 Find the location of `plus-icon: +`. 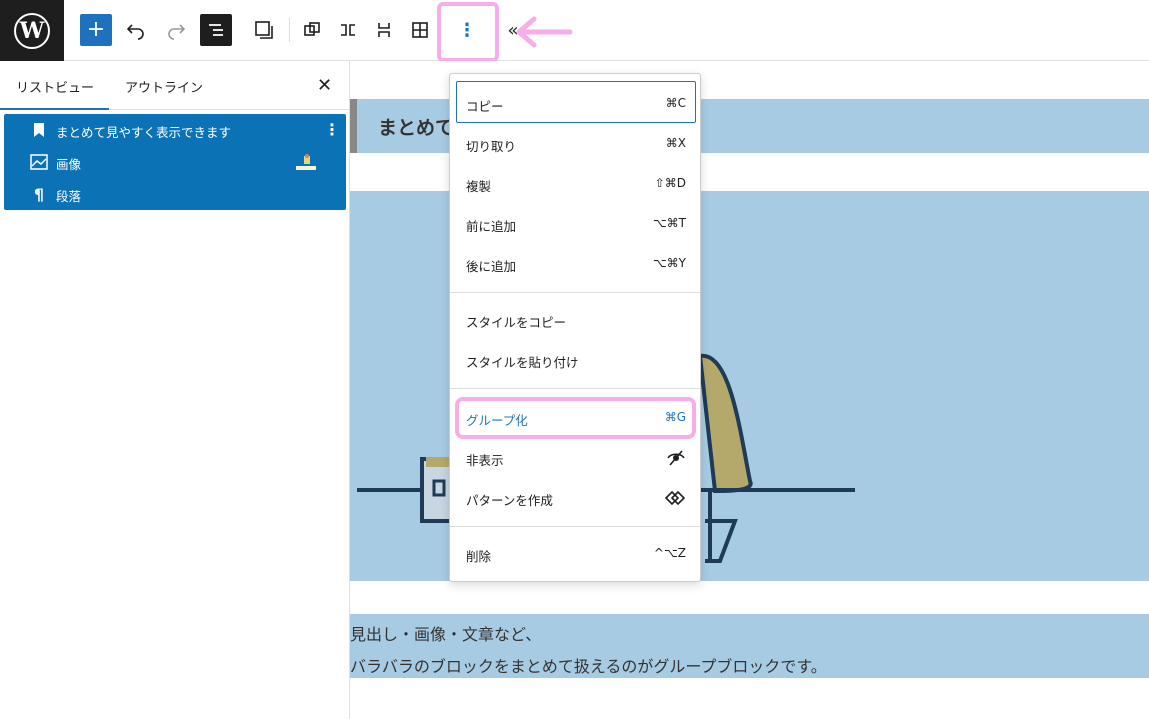

plus-icon: + is located at coordinates (96, 29).